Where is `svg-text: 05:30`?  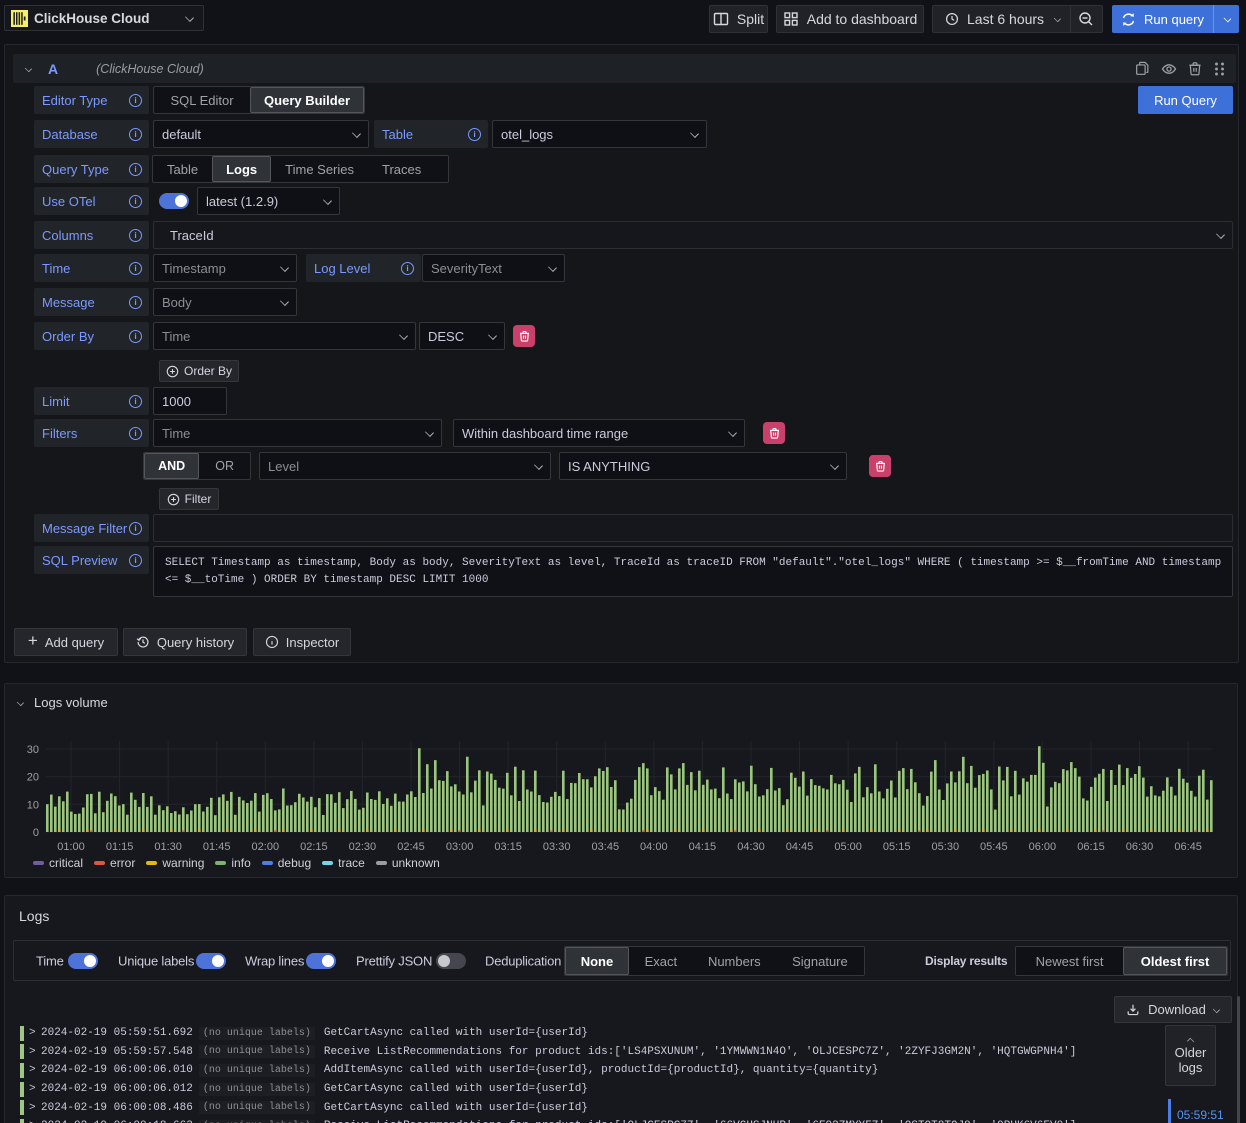
svg-text: 05:30 is located at coordinates (946, 847).